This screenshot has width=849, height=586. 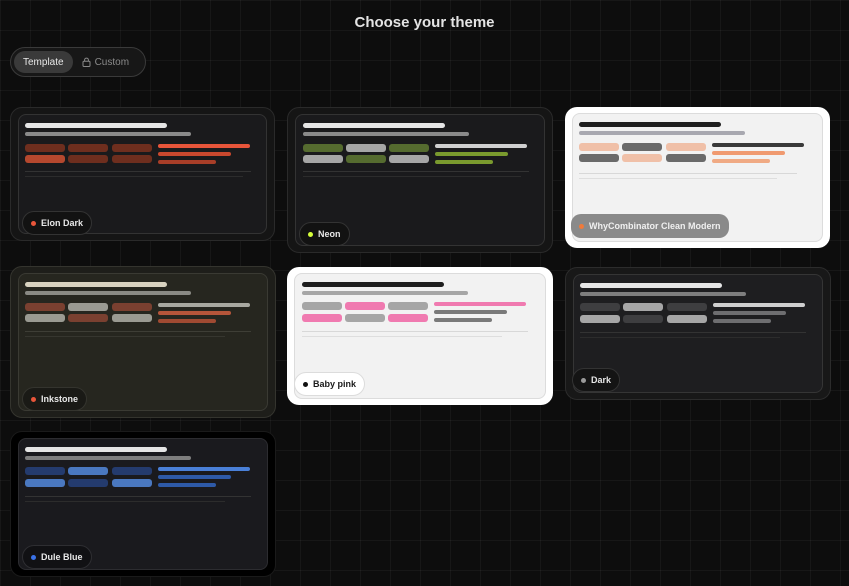 I want to click on tab-custom-label: Custom, so click(x=112, y=62).